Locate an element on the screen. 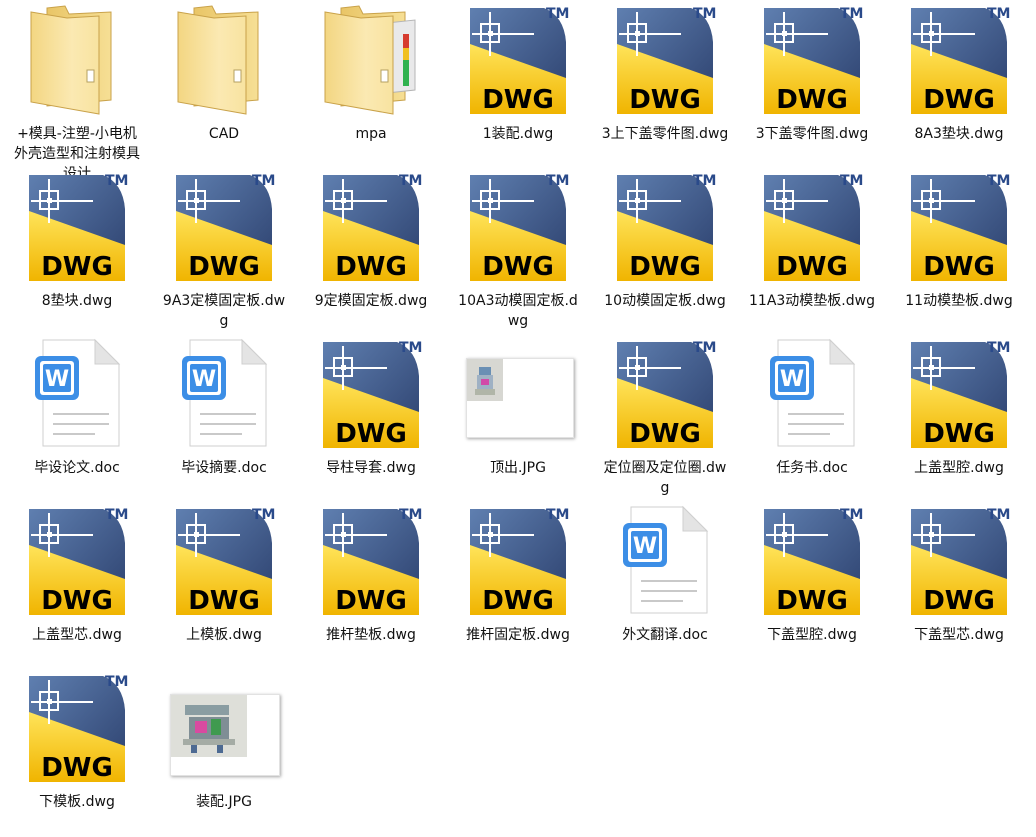 This screenshot has height=837, width=1036. doc-file-item: W 毕设摘要.doc is located at coordinates (224, 420).